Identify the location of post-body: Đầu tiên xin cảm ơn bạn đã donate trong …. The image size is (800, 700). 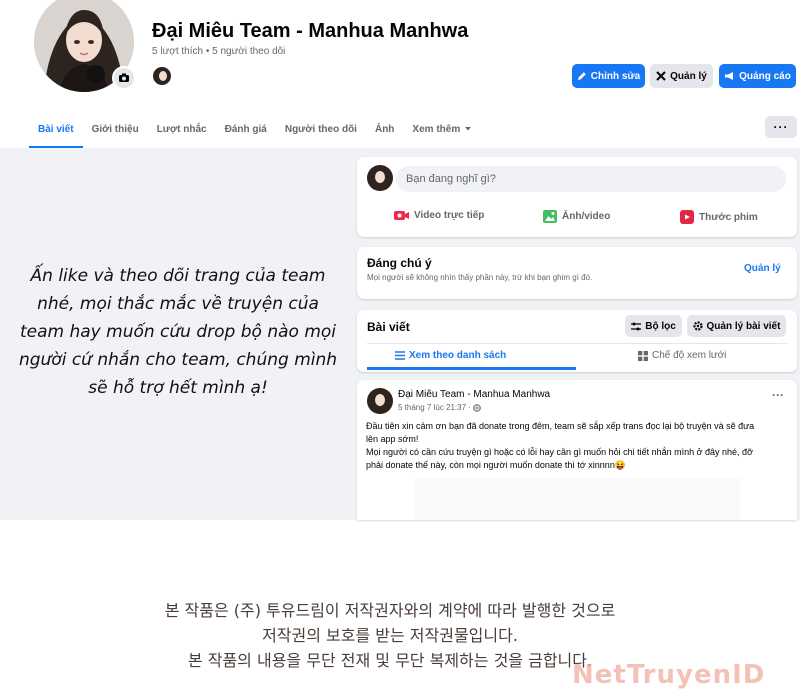
(576, 446).